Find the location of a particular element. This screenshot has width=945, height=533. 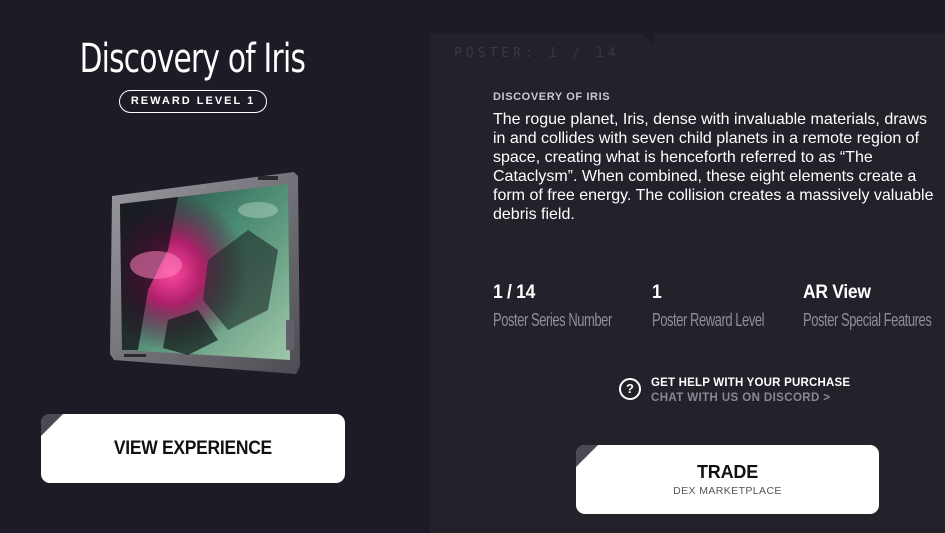

help-title: GET HELP WITH YOUR PURCHASE is located at coordinates (751, 383).